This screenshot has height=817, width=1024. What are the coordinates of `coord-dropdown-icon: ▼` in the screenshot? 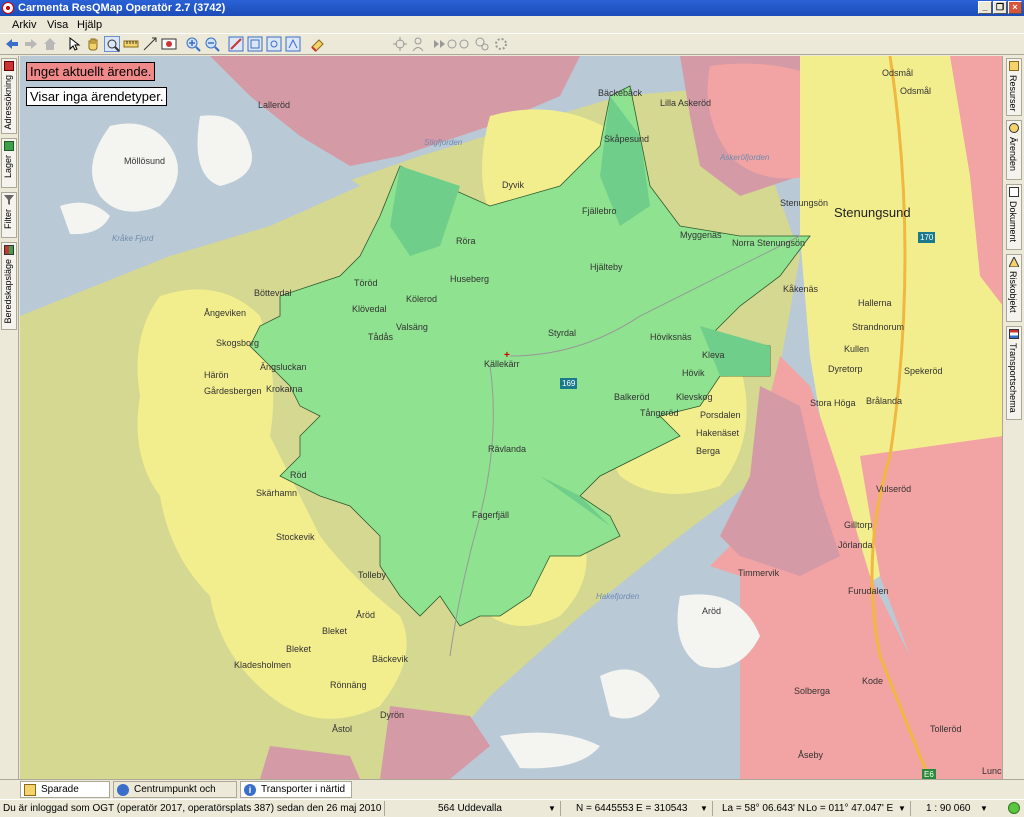 It's located at (704, 808).